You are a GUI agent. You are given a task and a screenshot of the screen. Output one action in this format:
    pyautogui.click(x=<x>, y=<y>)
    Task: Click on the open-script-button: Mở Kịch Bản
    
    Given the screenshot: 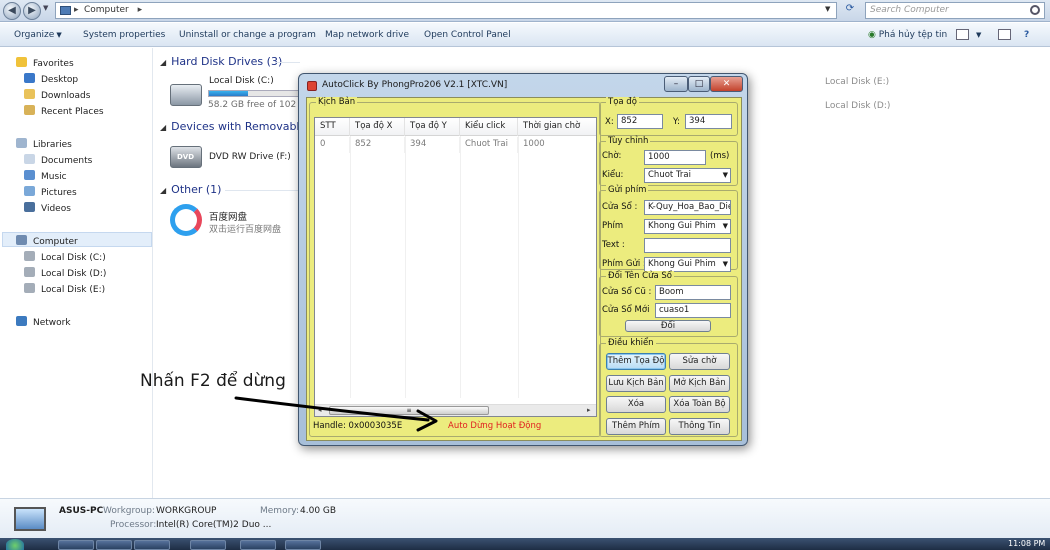 What is the action you would take?
    pyautogui.click(x=699, y=383)
    